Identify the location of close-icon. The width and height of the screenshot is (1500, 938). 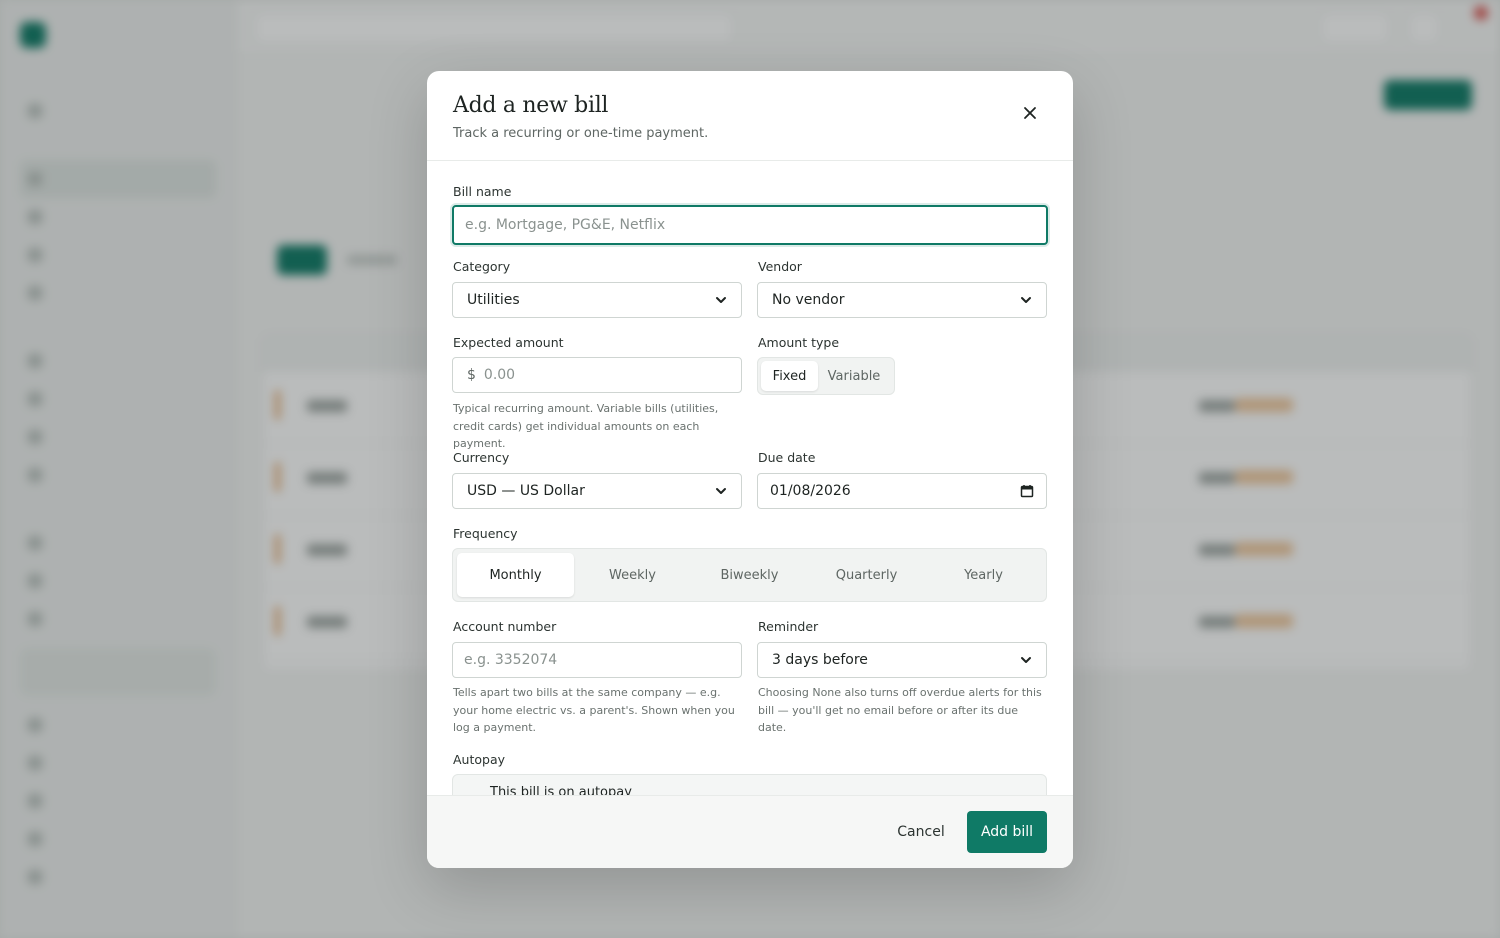
(1030, 113).